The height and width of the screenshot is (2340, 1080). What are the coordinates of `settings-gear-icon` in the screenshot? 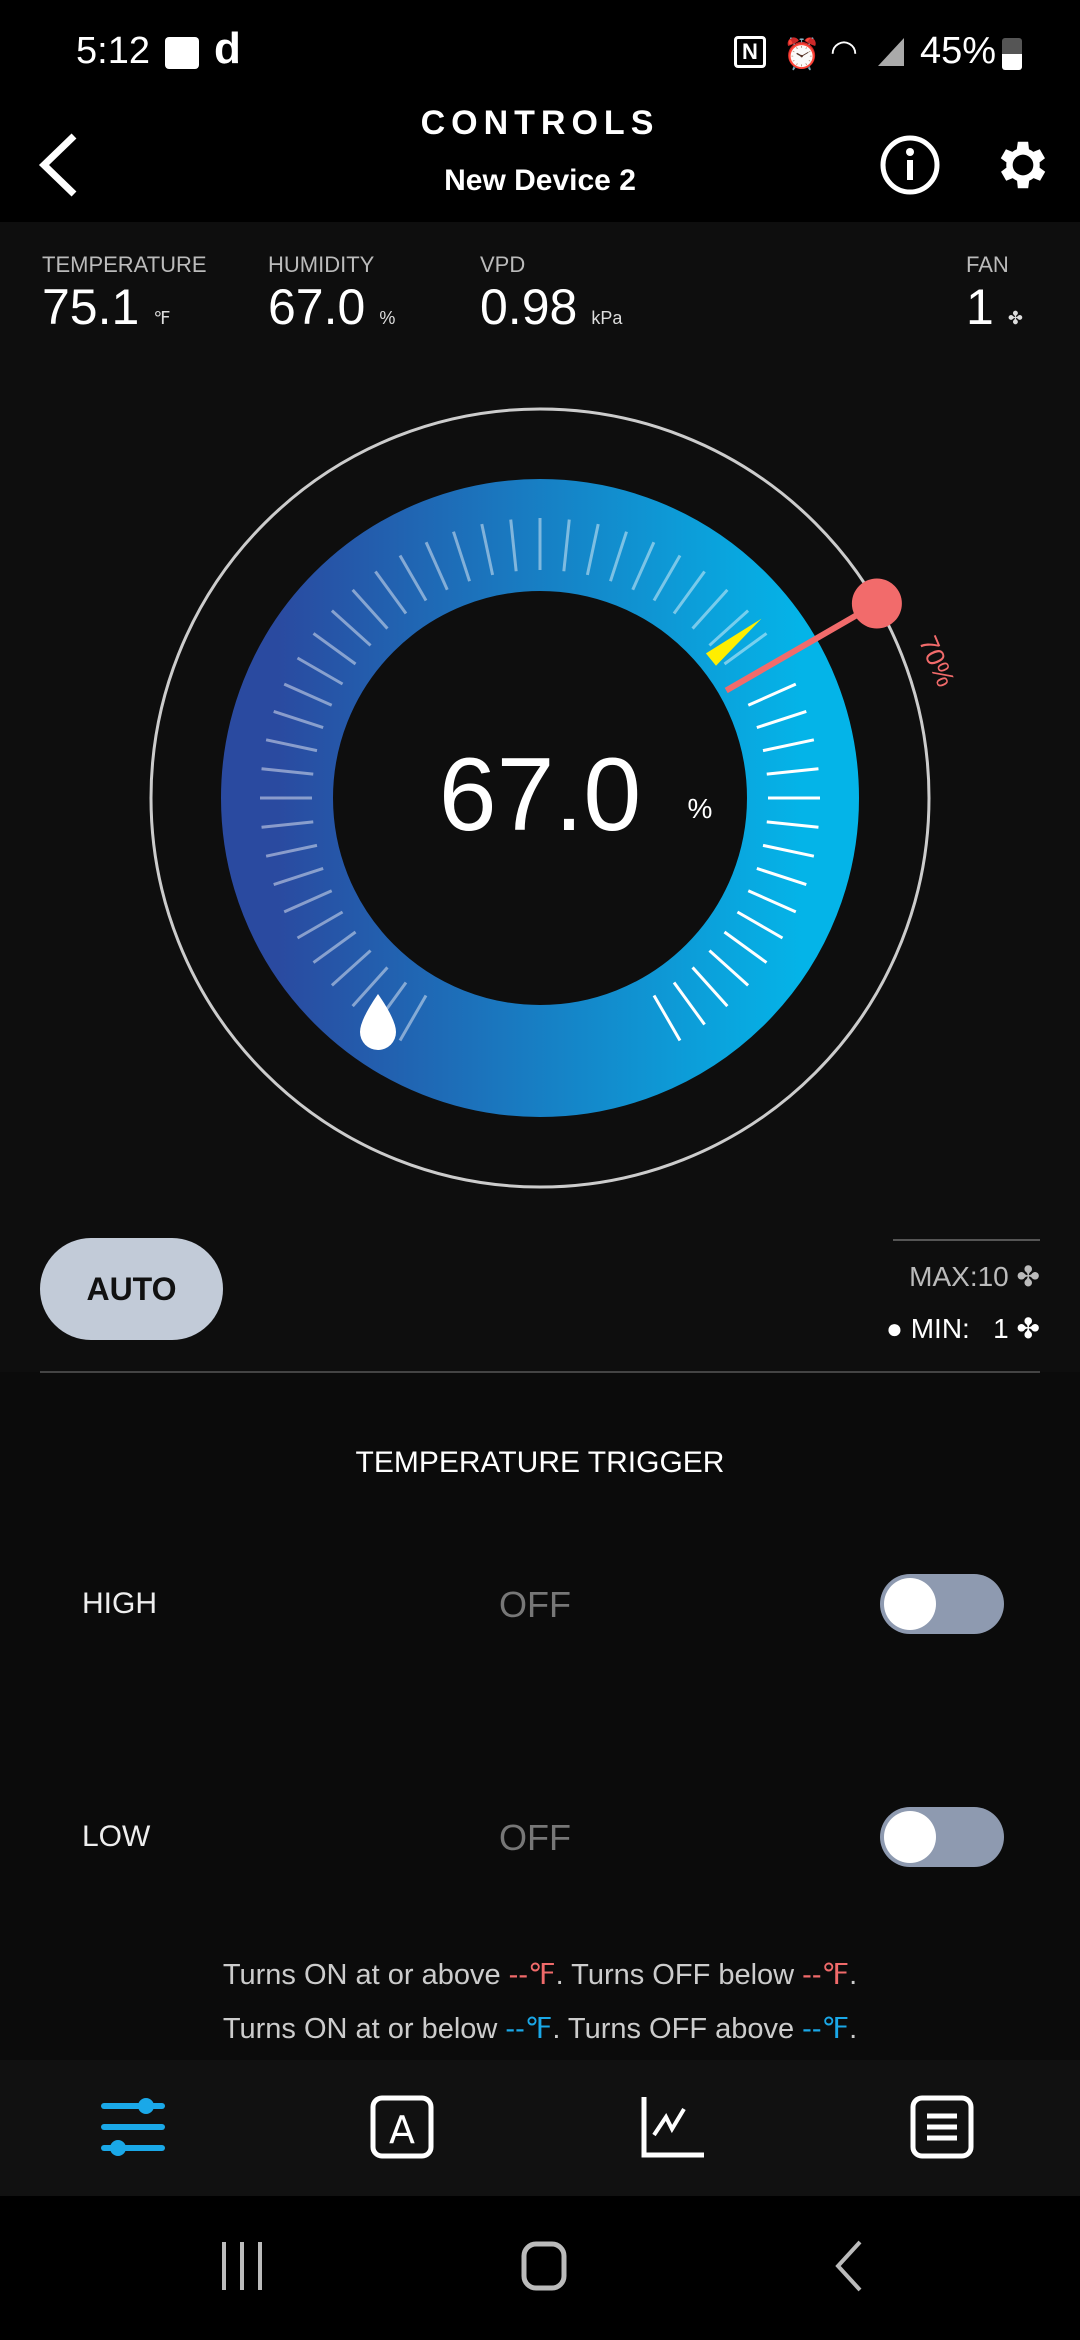 It's located at (1023, 165).